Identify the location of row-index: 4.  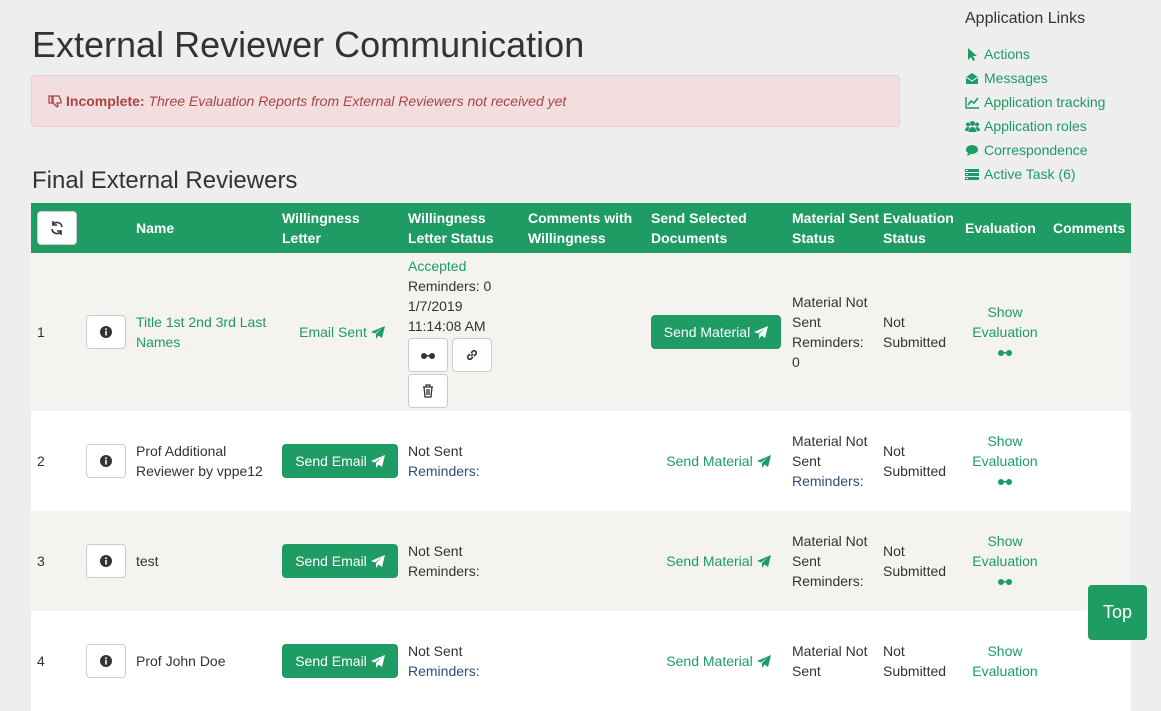
(41, 661).